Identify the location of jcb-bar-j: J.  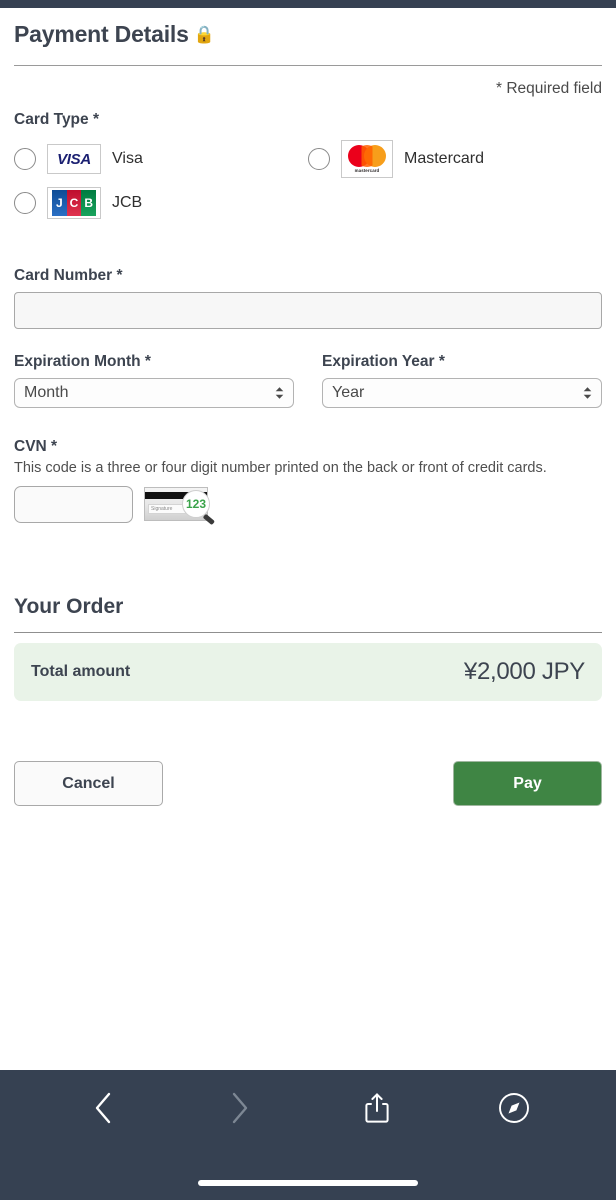
(59, 203).